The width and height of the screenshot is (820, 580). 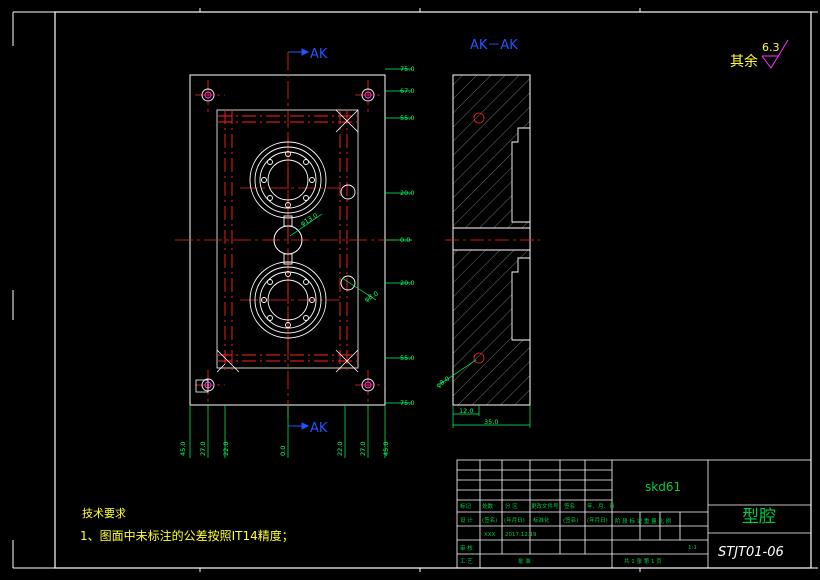 What do you see at coordinates (283, 451) in the screenshot?
I see `dim-bottom-3: 0.0` at bounding box center [283, 451].